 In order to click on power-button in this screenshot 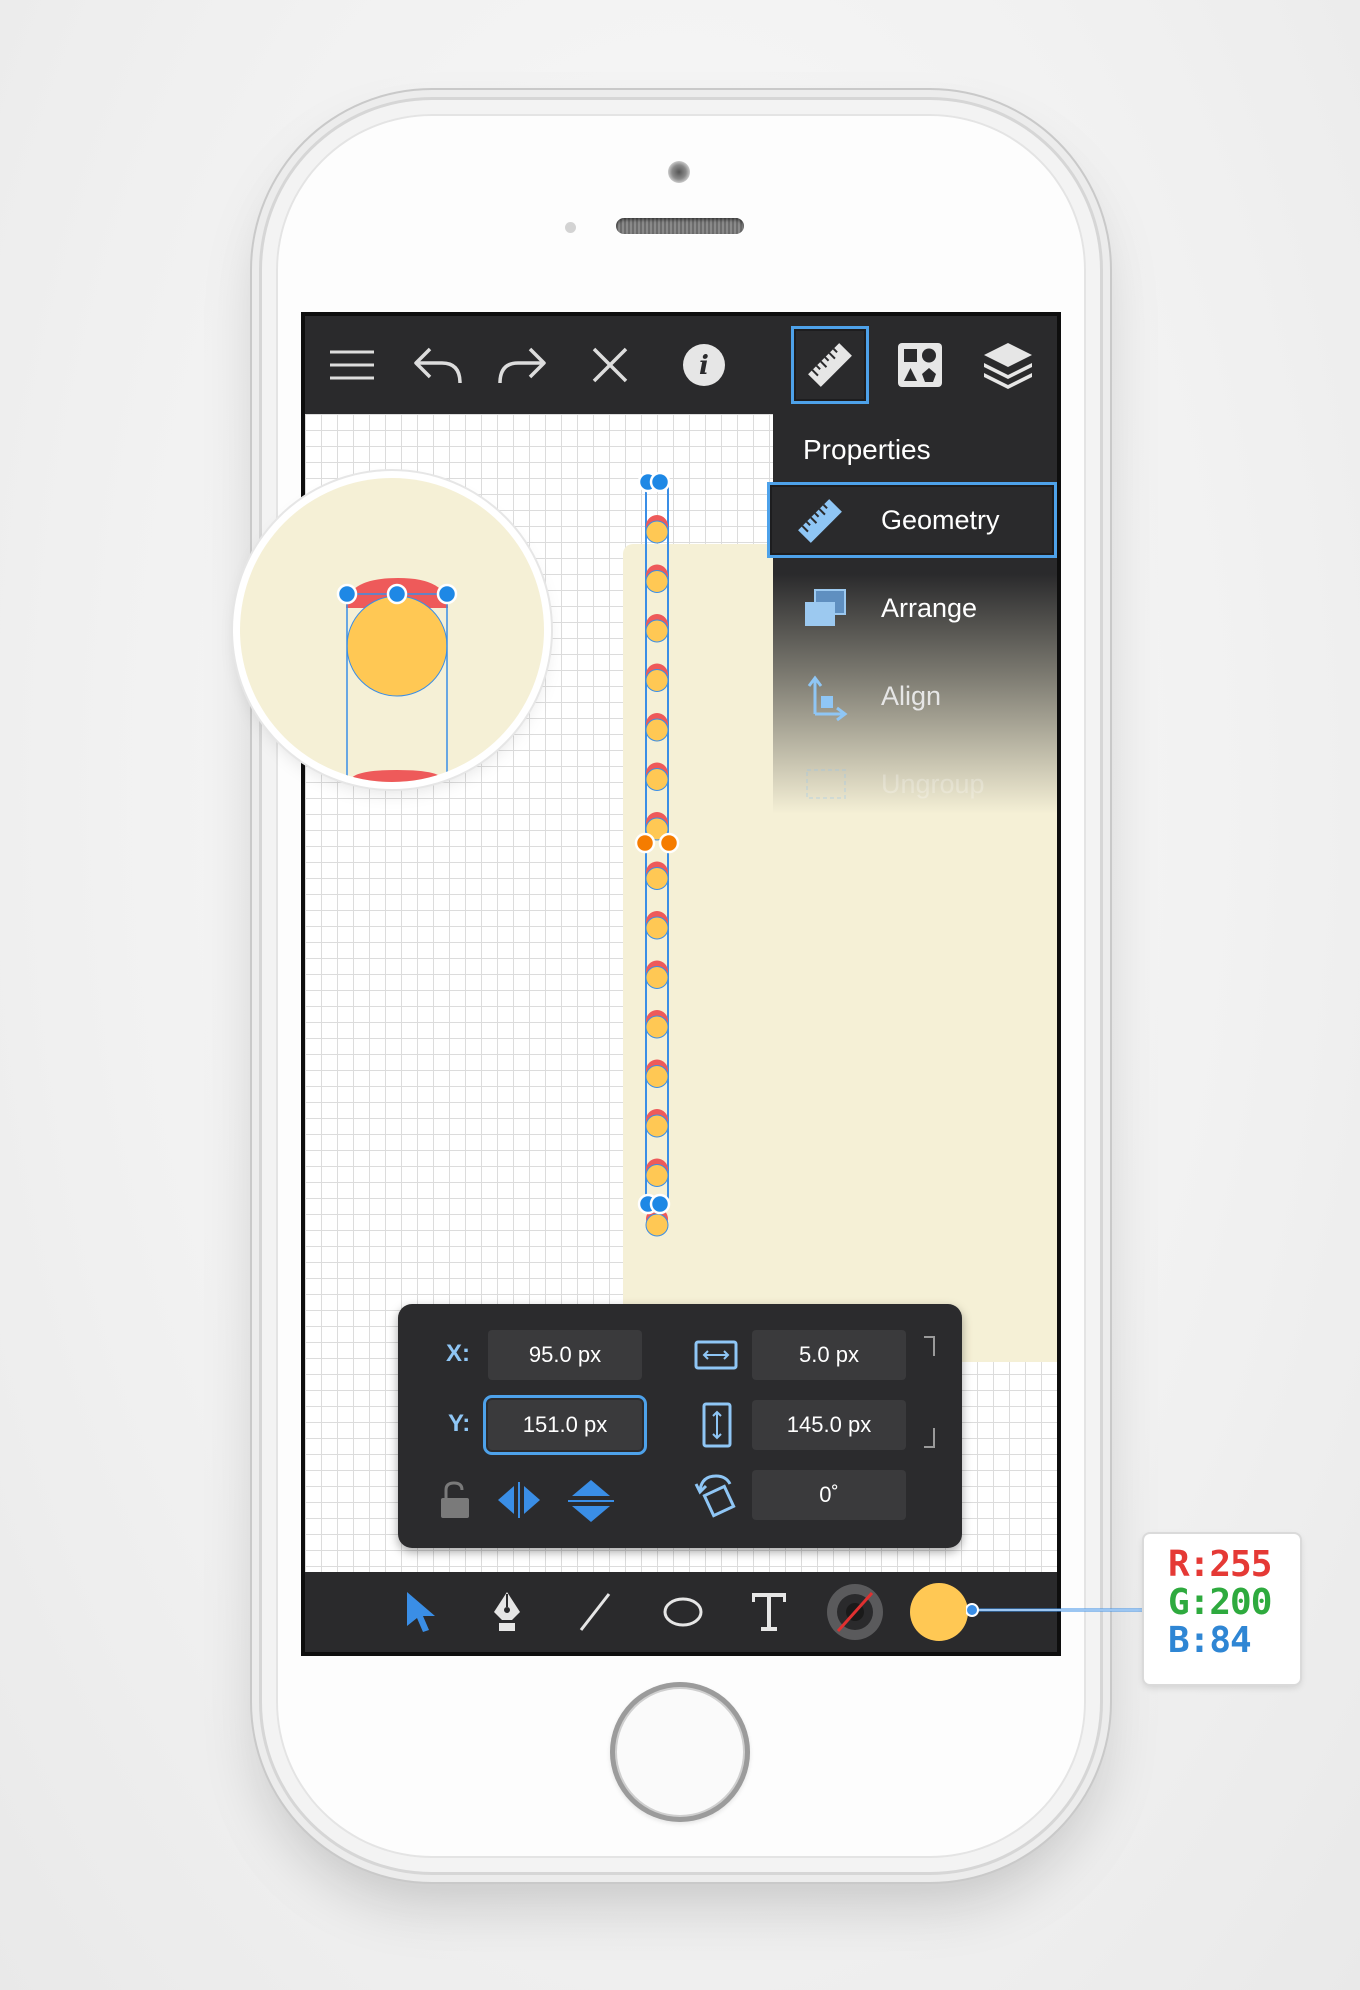, I will do `click(1103, 570)`.